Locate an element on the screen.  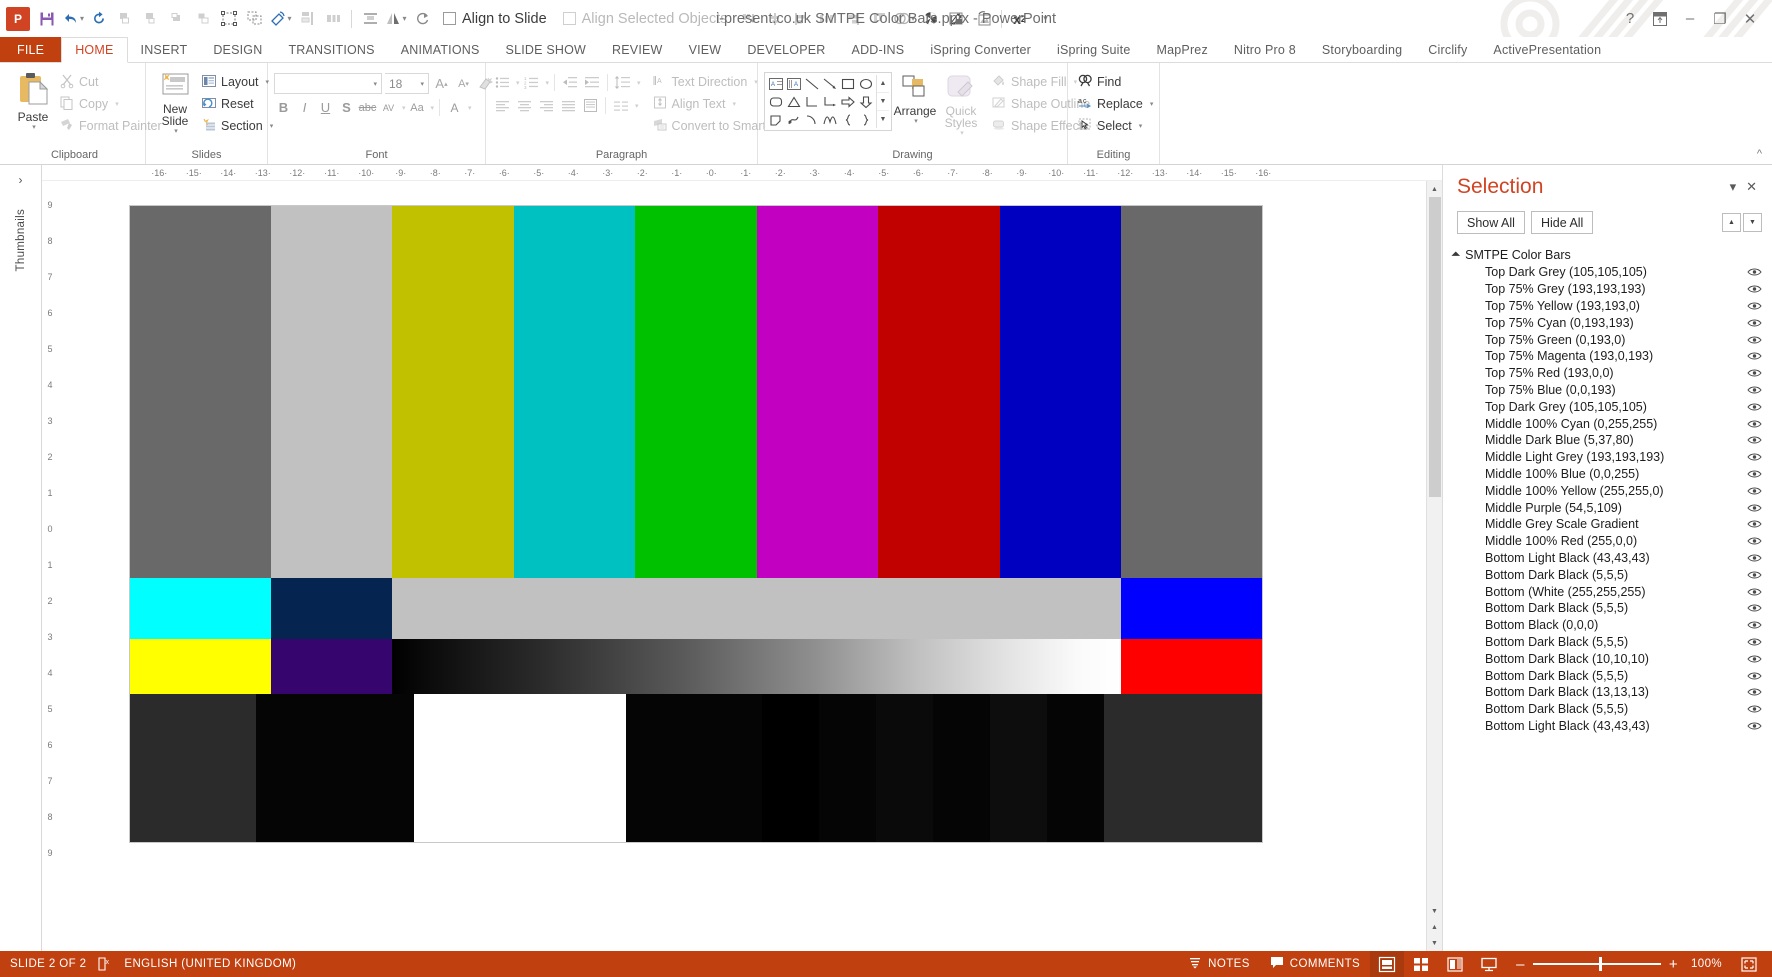
tab-ispring-suite: iSpring Suite is located at coordinates (1093, 50).